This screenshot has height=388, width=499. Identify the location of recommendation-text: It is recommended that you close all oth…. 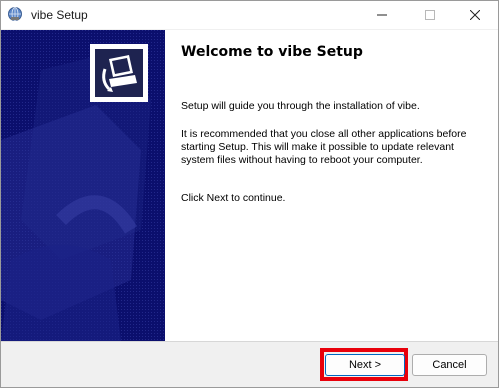
(324, 147).